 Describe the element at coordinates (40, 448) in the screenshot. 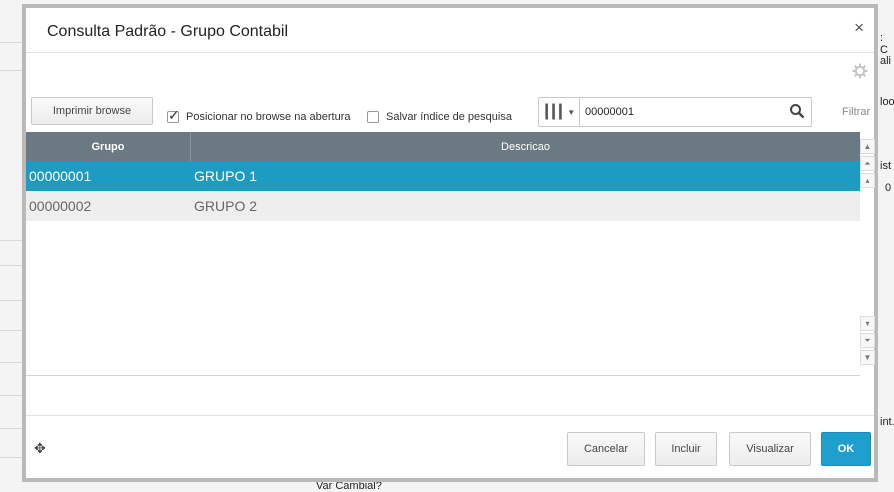

I see `move-icon: ✥` at that location.